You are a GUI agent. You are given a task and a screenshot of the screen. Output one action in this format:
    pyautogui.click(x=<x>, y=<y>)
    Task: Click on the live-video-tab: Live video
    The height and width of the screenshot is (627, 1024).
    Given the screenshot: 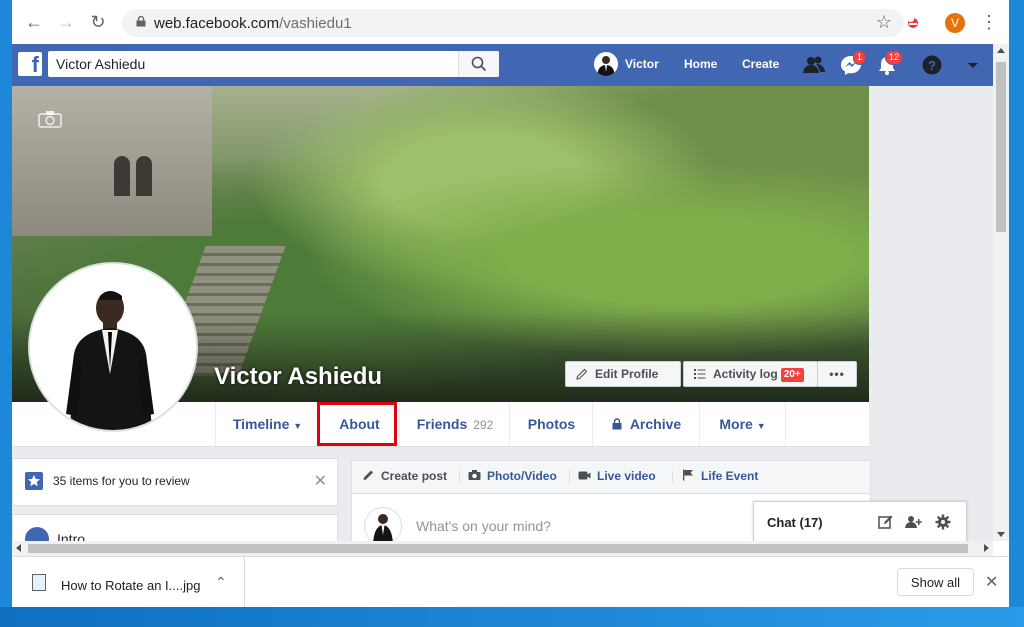 What is the action you would take?
    pyautogui.click(x=617, y=476)
    